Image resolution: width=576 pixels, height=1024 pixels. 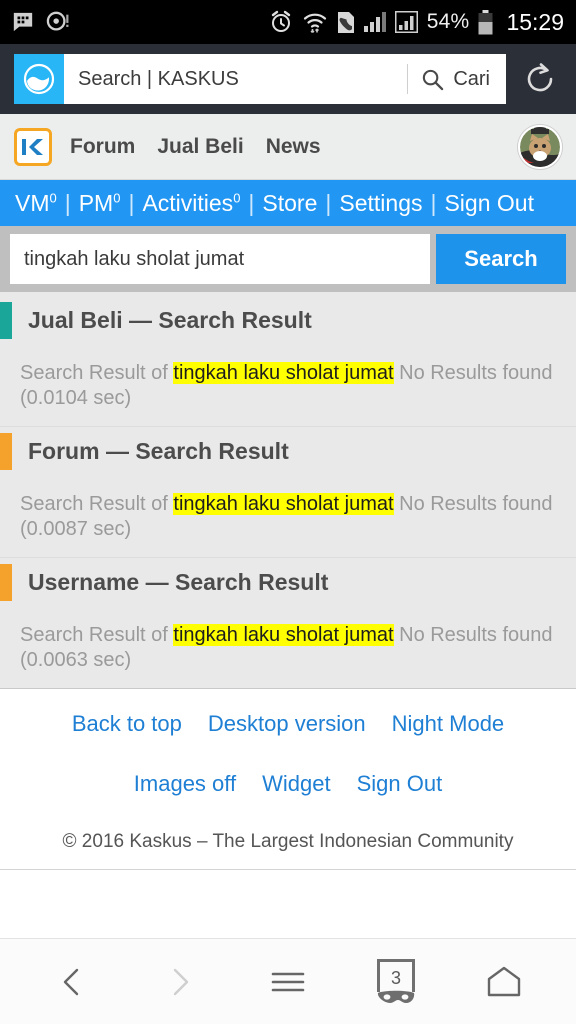 What do you see at coordinates (96, 202) in the screenshot?
I see `utility-label-pm: PM` at bounding box center [96, 202].